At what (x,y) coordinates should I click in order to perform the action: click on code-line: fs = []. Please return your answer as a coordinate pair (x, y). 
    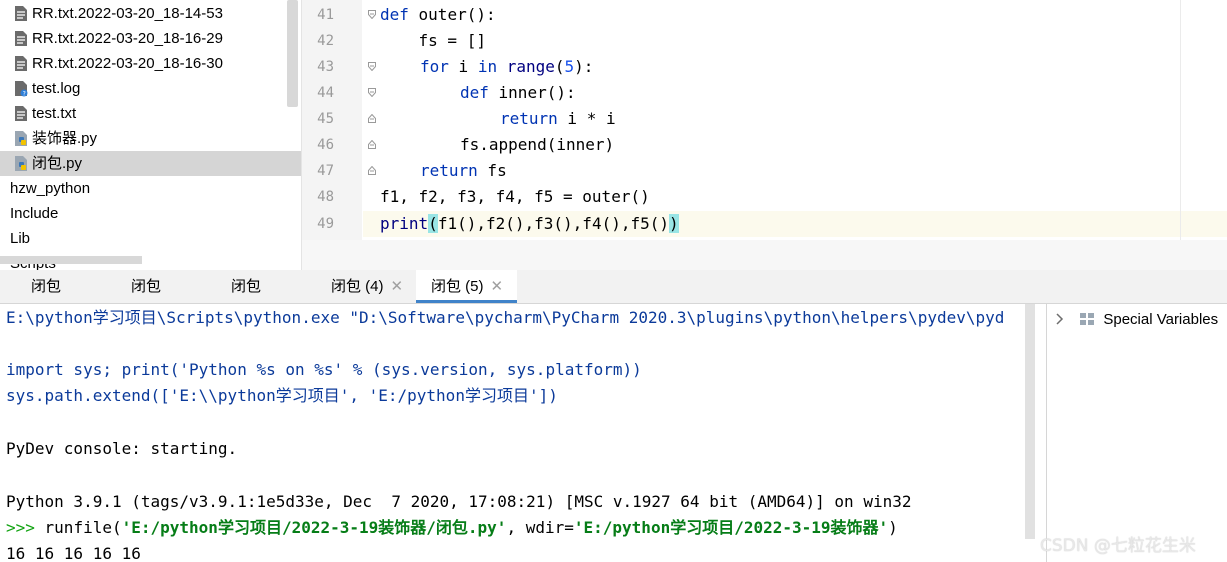
    Looking at the image, I should click on (433, 41).